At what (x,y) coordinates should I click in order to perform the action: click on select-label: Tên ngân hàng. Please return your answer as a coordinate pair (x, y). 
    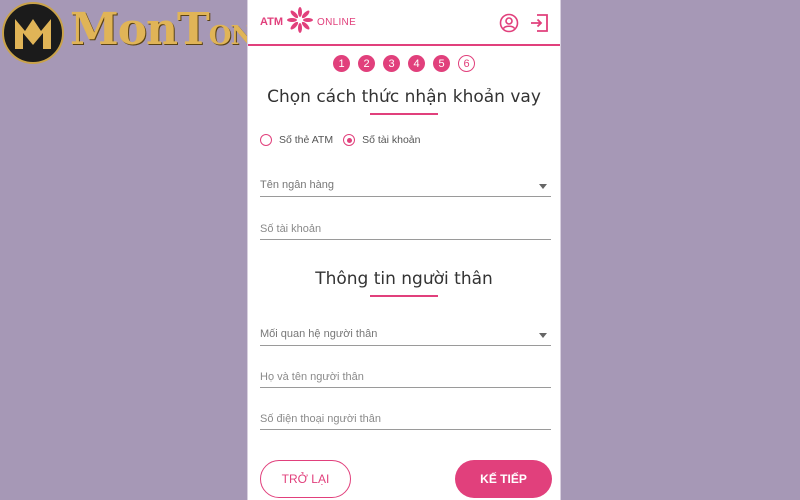
    Looking at the image, I should click on (297, 185).